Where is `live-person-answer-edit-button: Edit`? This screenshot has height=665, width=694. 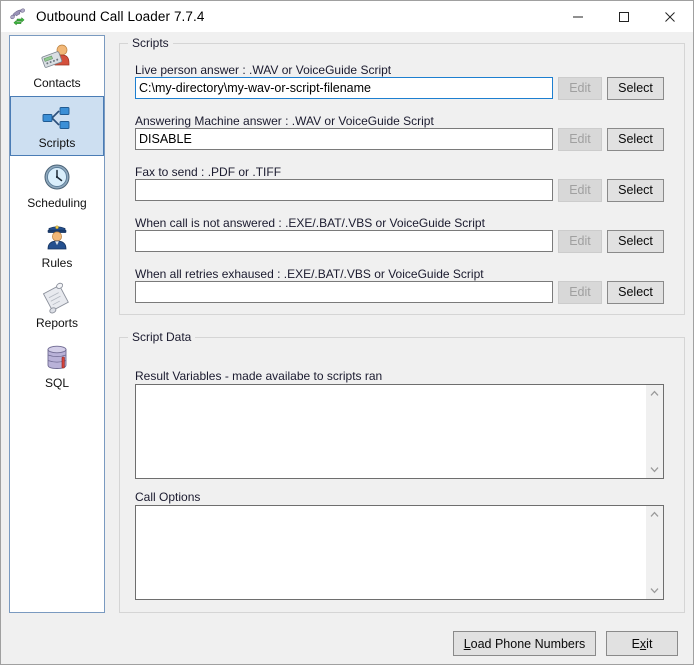 live-person-answer-edit-button: Edit is located at coordinates (580, 88).